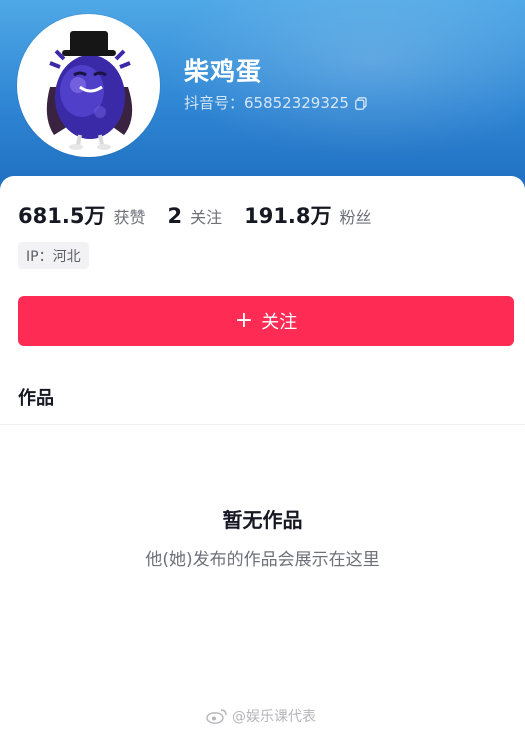 This screenshot has width=525, height=730. Describe the element at coordinates (223, 71) in the screenshot. I see `nickname: 柴鸡蛋` at that location.